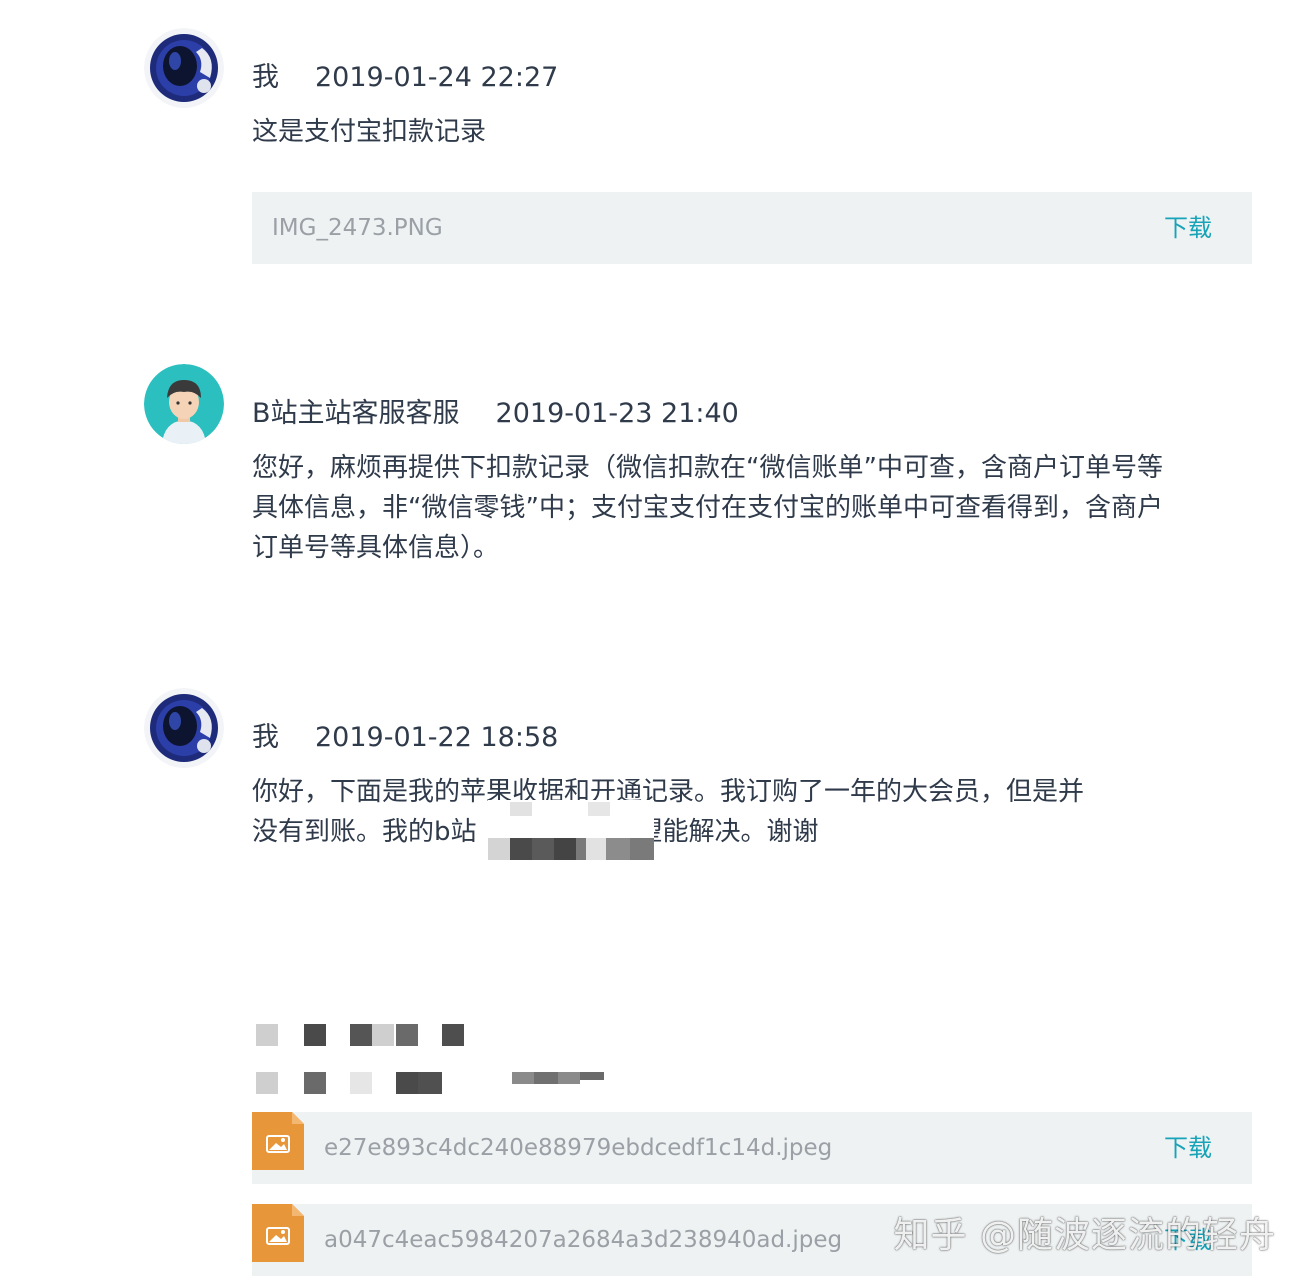 The width and height of the screenshot is (1310, 1284). I want to click on message-text-segment: 望能解决。谢谢, so click(727, 832).